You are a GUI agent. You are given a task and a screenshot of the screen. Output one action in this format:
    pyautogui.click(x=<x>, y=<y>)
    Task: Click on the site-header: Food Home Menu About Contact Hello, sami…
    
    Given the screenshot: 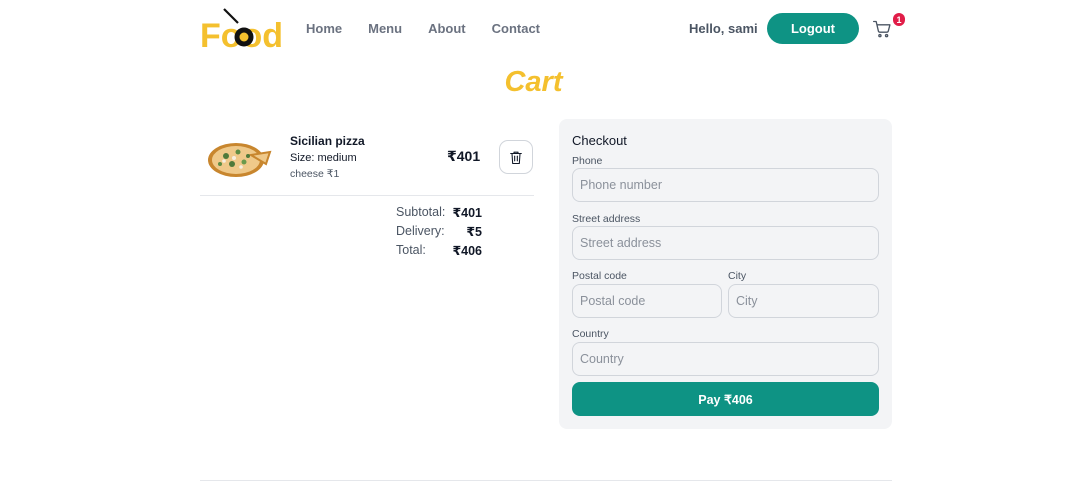 What is the action you would take?
    pyautogui.click(x=552, y=29)
    